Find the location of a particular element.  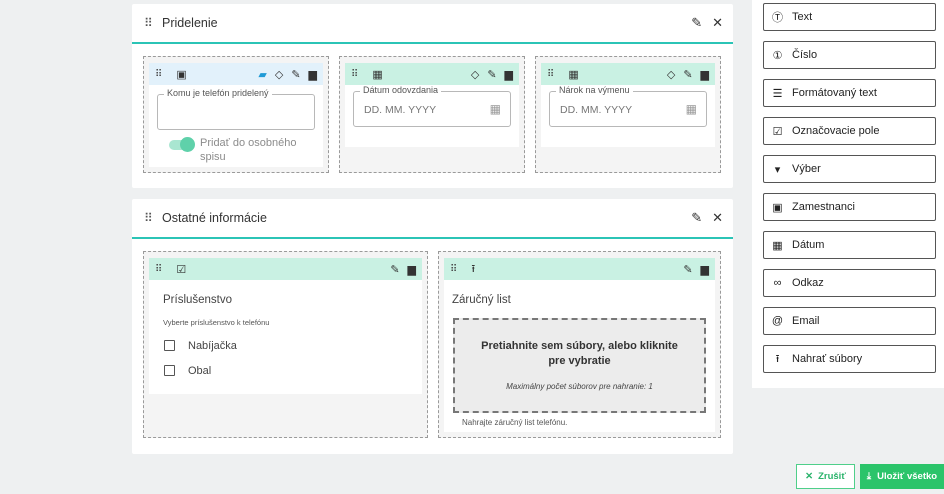

field-label: Záručný list is located at coordinates (481, 300).